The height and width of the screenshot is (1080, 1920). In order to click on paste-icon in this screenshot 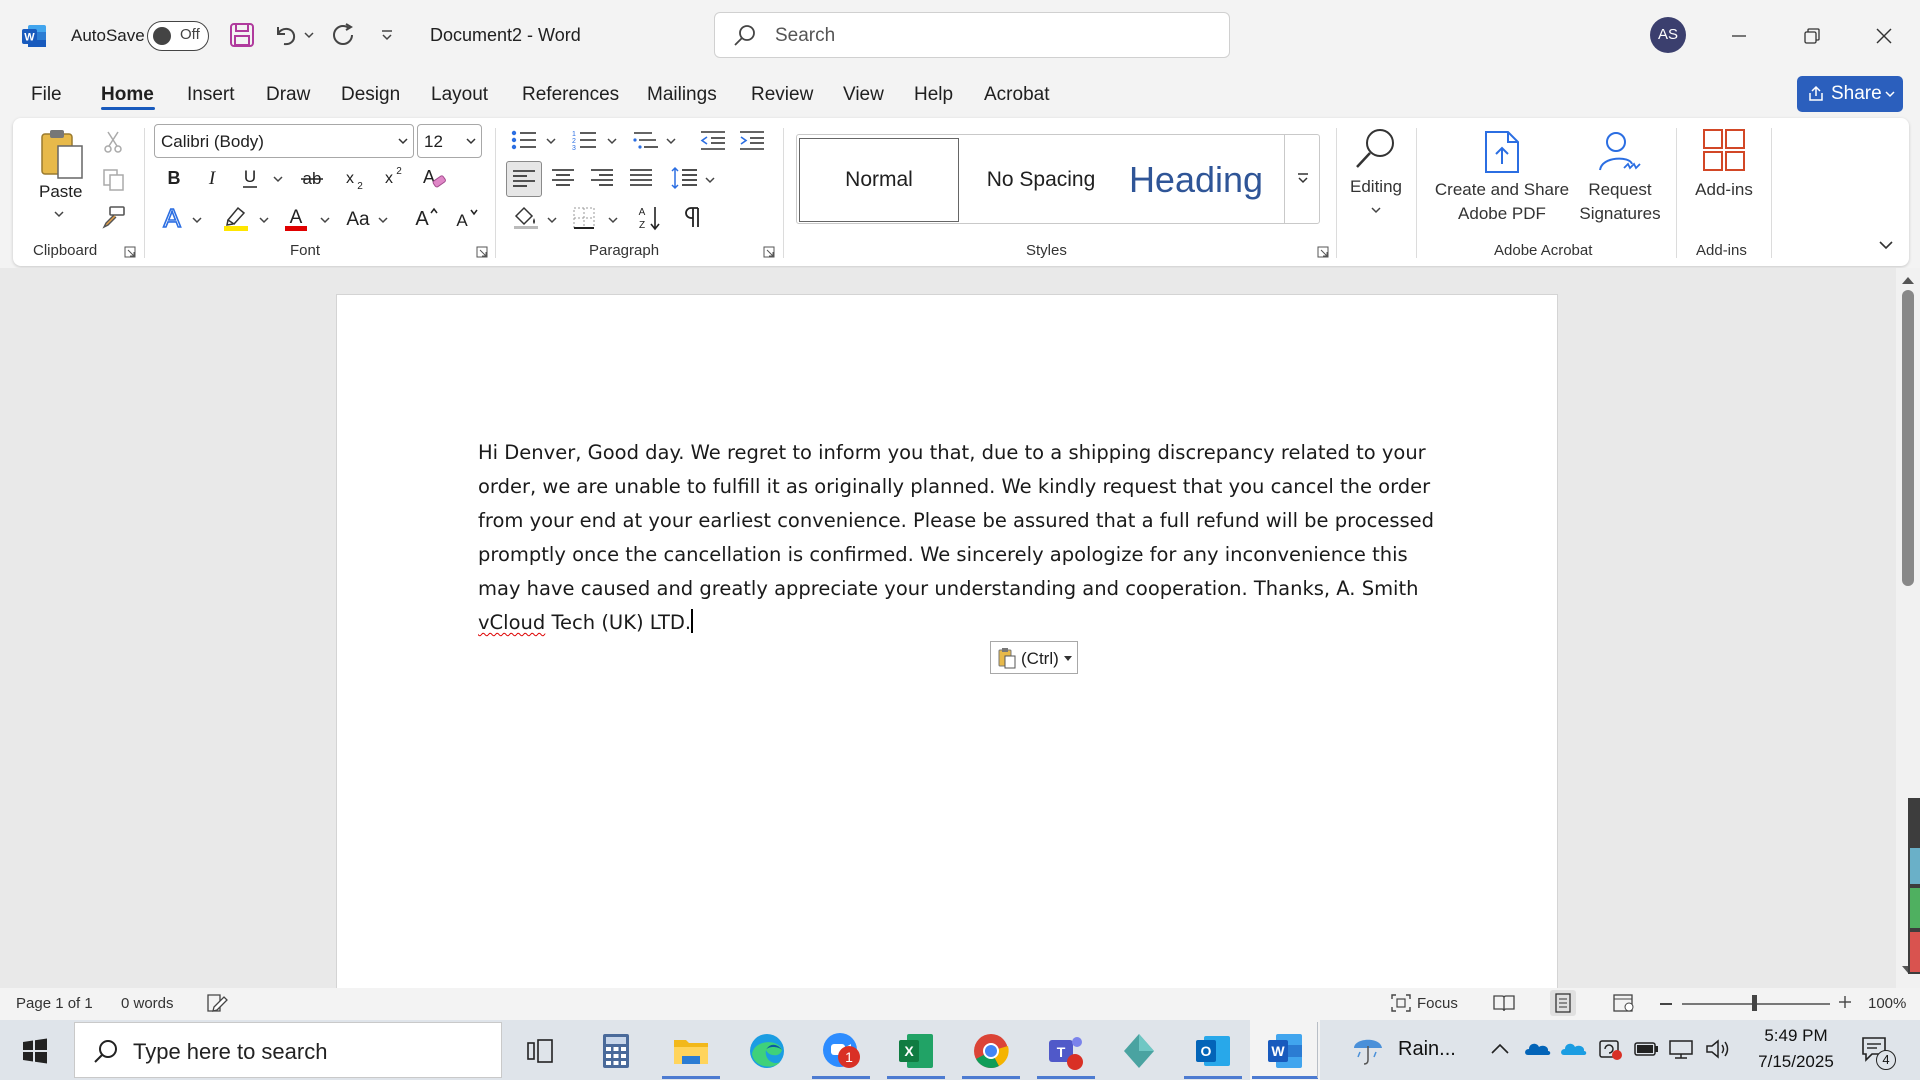, I will do `click(63, 156)`.